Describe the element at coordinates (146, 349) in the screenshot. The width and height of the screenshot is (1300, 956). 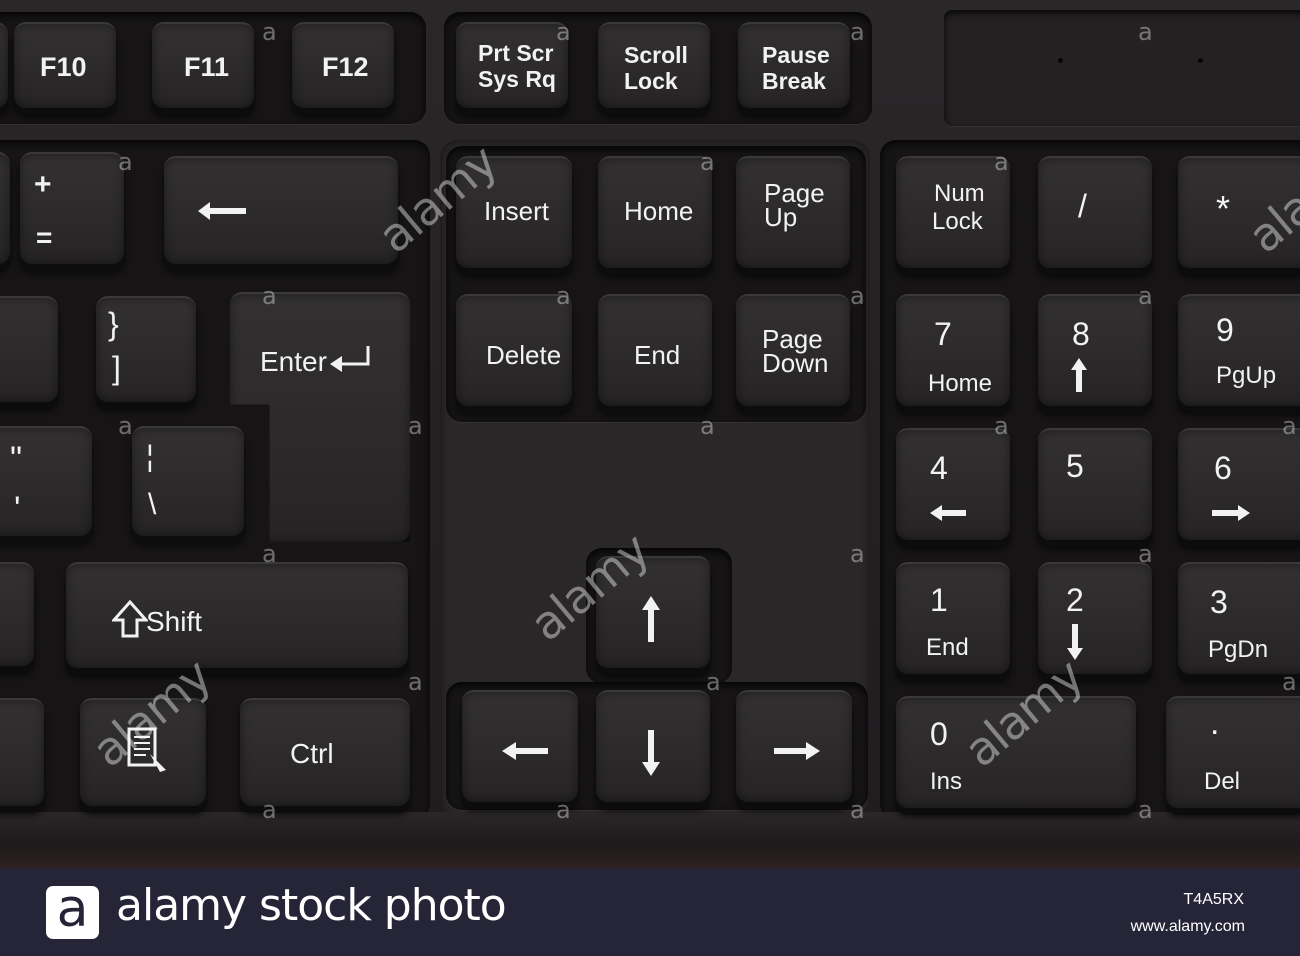
I see `bracket-key: } ]` at that location.